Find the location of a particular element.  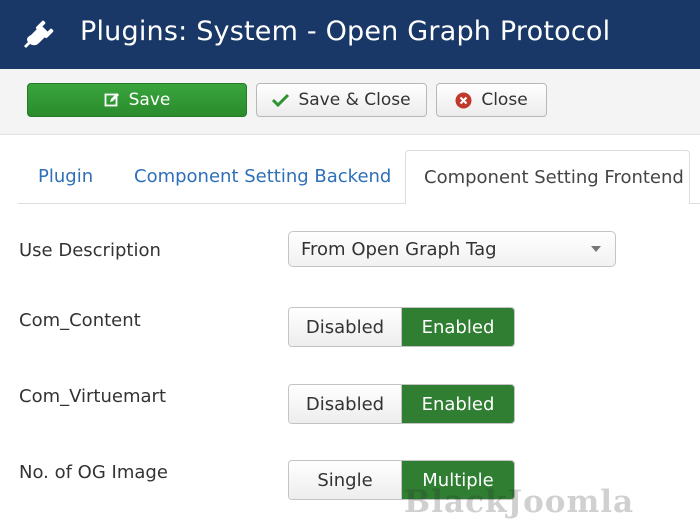

com-content-toggle: Disabled Enabled is located at coordinates (401, 327).